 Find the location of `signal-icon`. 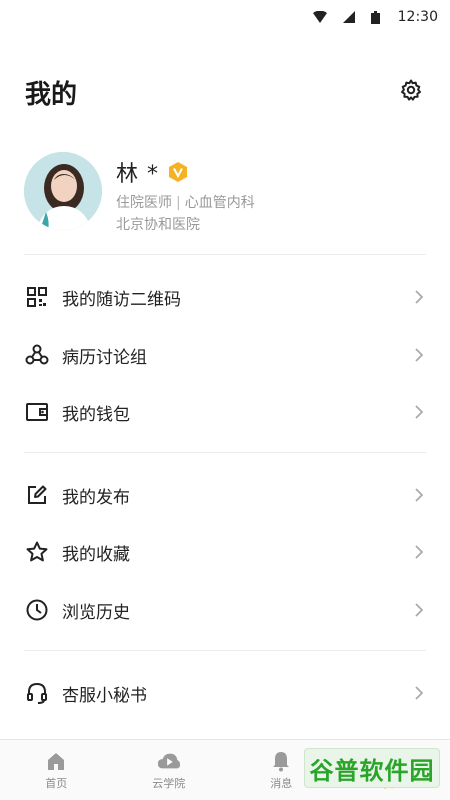

signal-icon is located at coordinates (348, 17).